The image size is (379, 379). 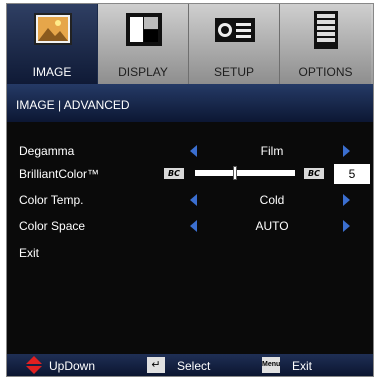 What do you see at coordinates (194, 366) in the screenshot?
I see `footer-select-label: Select` at bounding box center [194, 366].